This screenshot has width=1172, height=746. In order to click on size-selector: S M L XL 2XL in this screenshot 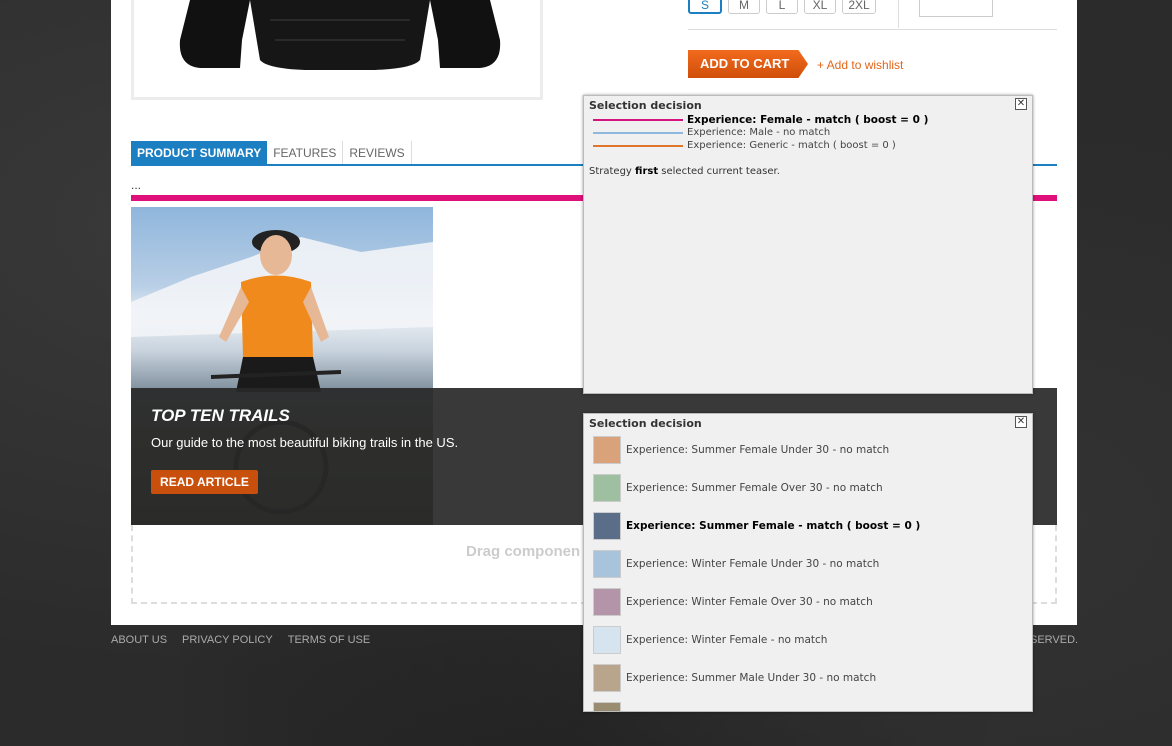, I will do `click(782, 7)`.